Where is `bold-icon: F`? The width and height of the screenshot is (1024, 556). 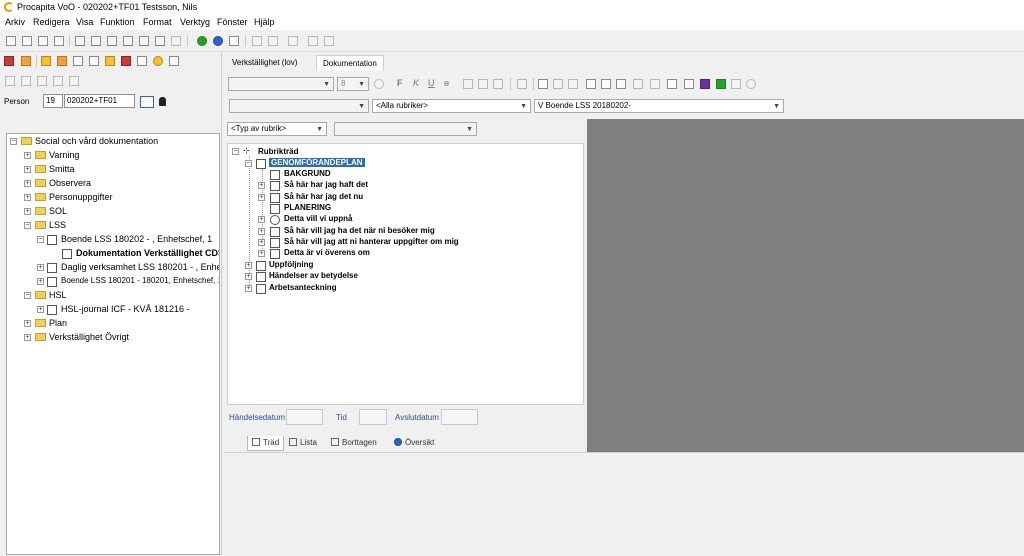
bold-icon: F is located at coordinates (400, 83).